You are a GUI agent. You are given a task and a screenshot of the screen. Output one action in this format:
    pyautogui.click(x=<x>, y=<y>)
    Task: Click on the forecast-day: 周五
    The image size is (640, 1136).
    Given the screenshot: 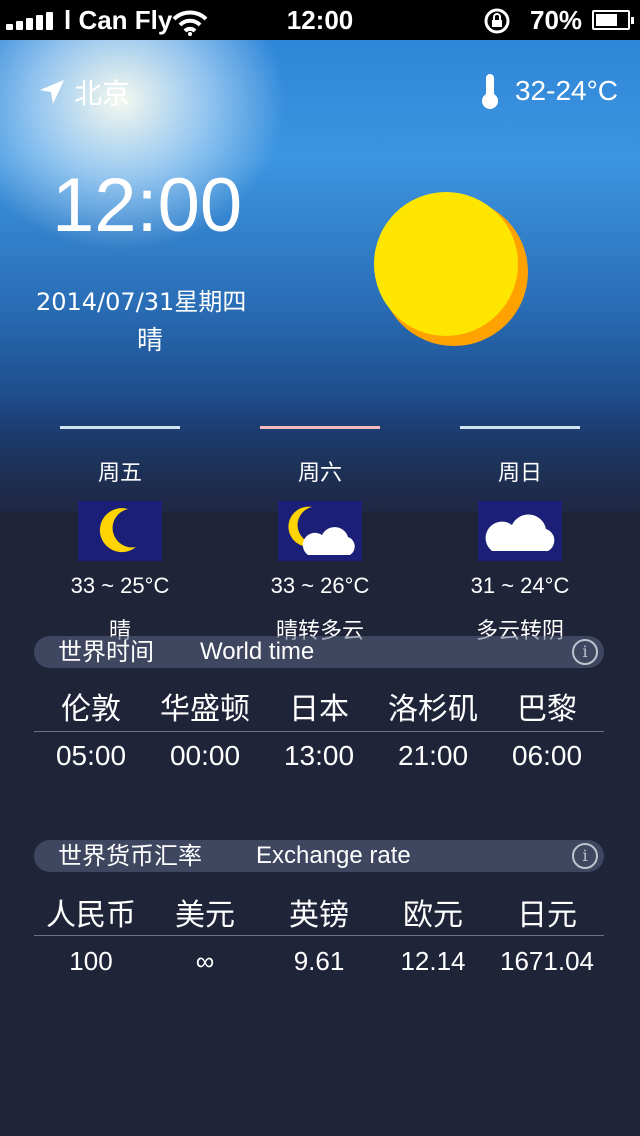 What is the action you would take?
    pyautogui.click(x=119, y=473)
    